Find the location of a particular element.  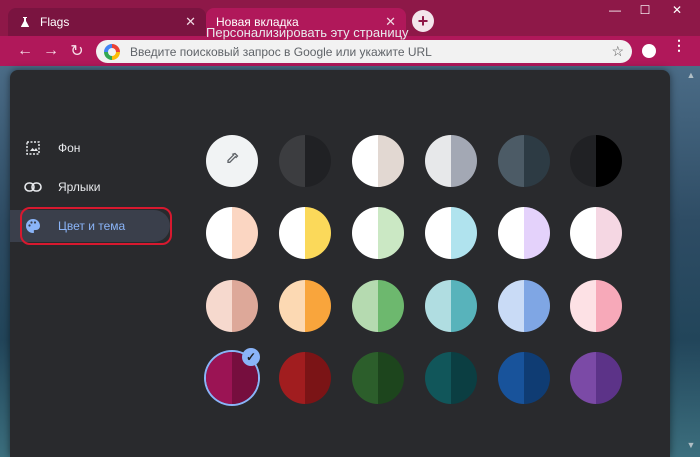

tab-flags: Flags ✕ is located at coordinates (107, 22).